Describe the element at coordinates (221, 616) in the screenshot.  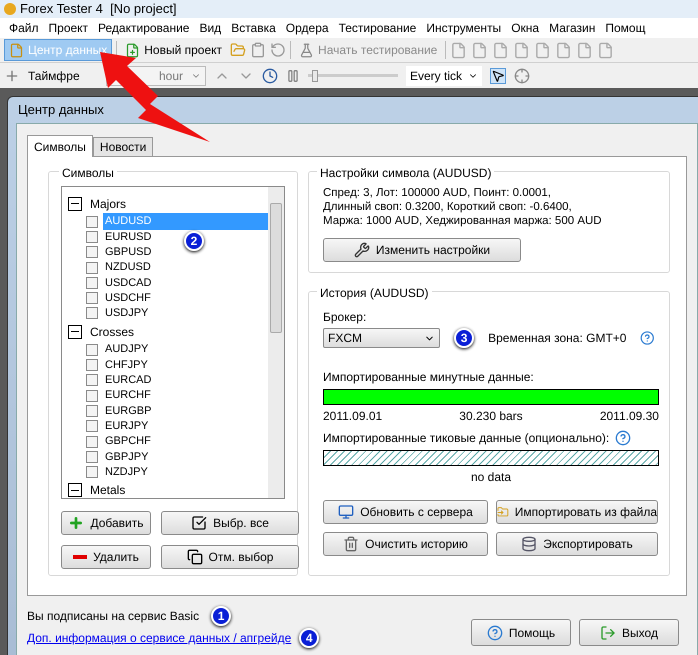
I see `number-badge: 1` at that location.